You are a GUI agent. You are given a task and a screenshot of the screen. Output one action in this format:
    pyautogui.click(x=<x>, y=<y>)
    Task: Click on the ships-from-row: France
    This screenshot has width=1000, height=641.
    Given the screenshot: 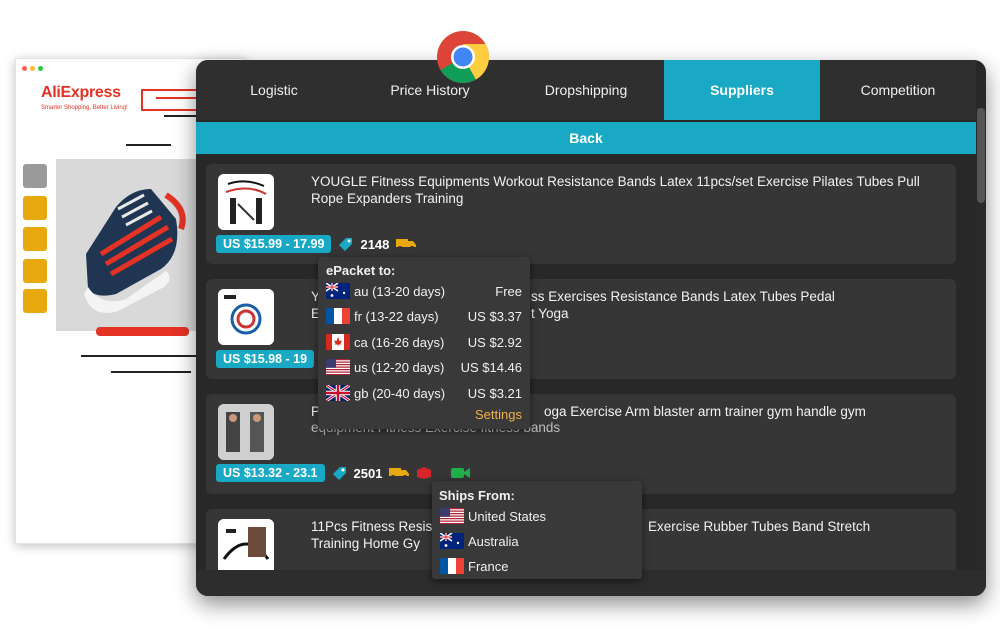 What is the action you would take?
    pyautogui.click(x=537, y=566)
    